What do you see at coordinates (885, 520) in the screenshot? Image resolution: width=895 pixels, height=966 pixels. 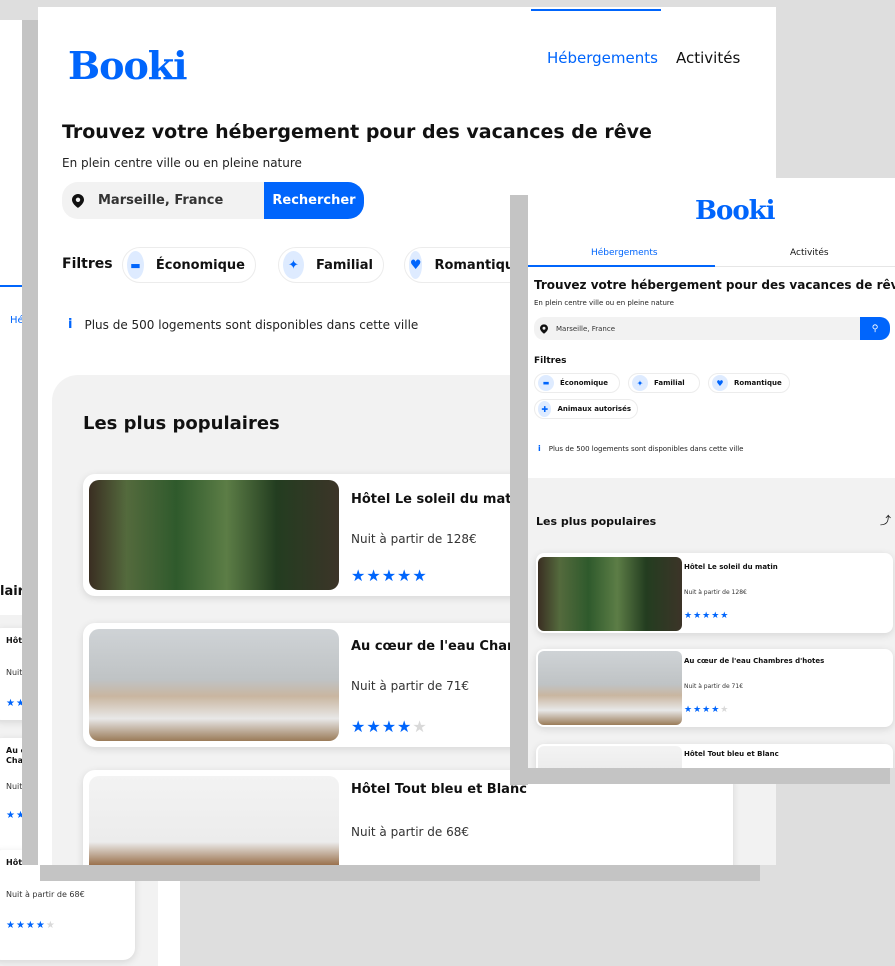 I see `trending-icon: ⤴` at bounding box center [885, 520].